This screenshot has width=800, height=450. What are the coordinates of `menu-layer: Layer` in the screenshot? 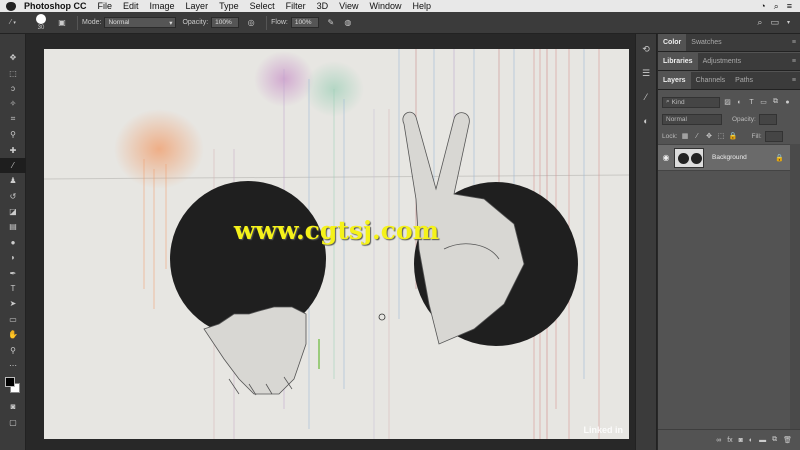 It's located at (197, 6).